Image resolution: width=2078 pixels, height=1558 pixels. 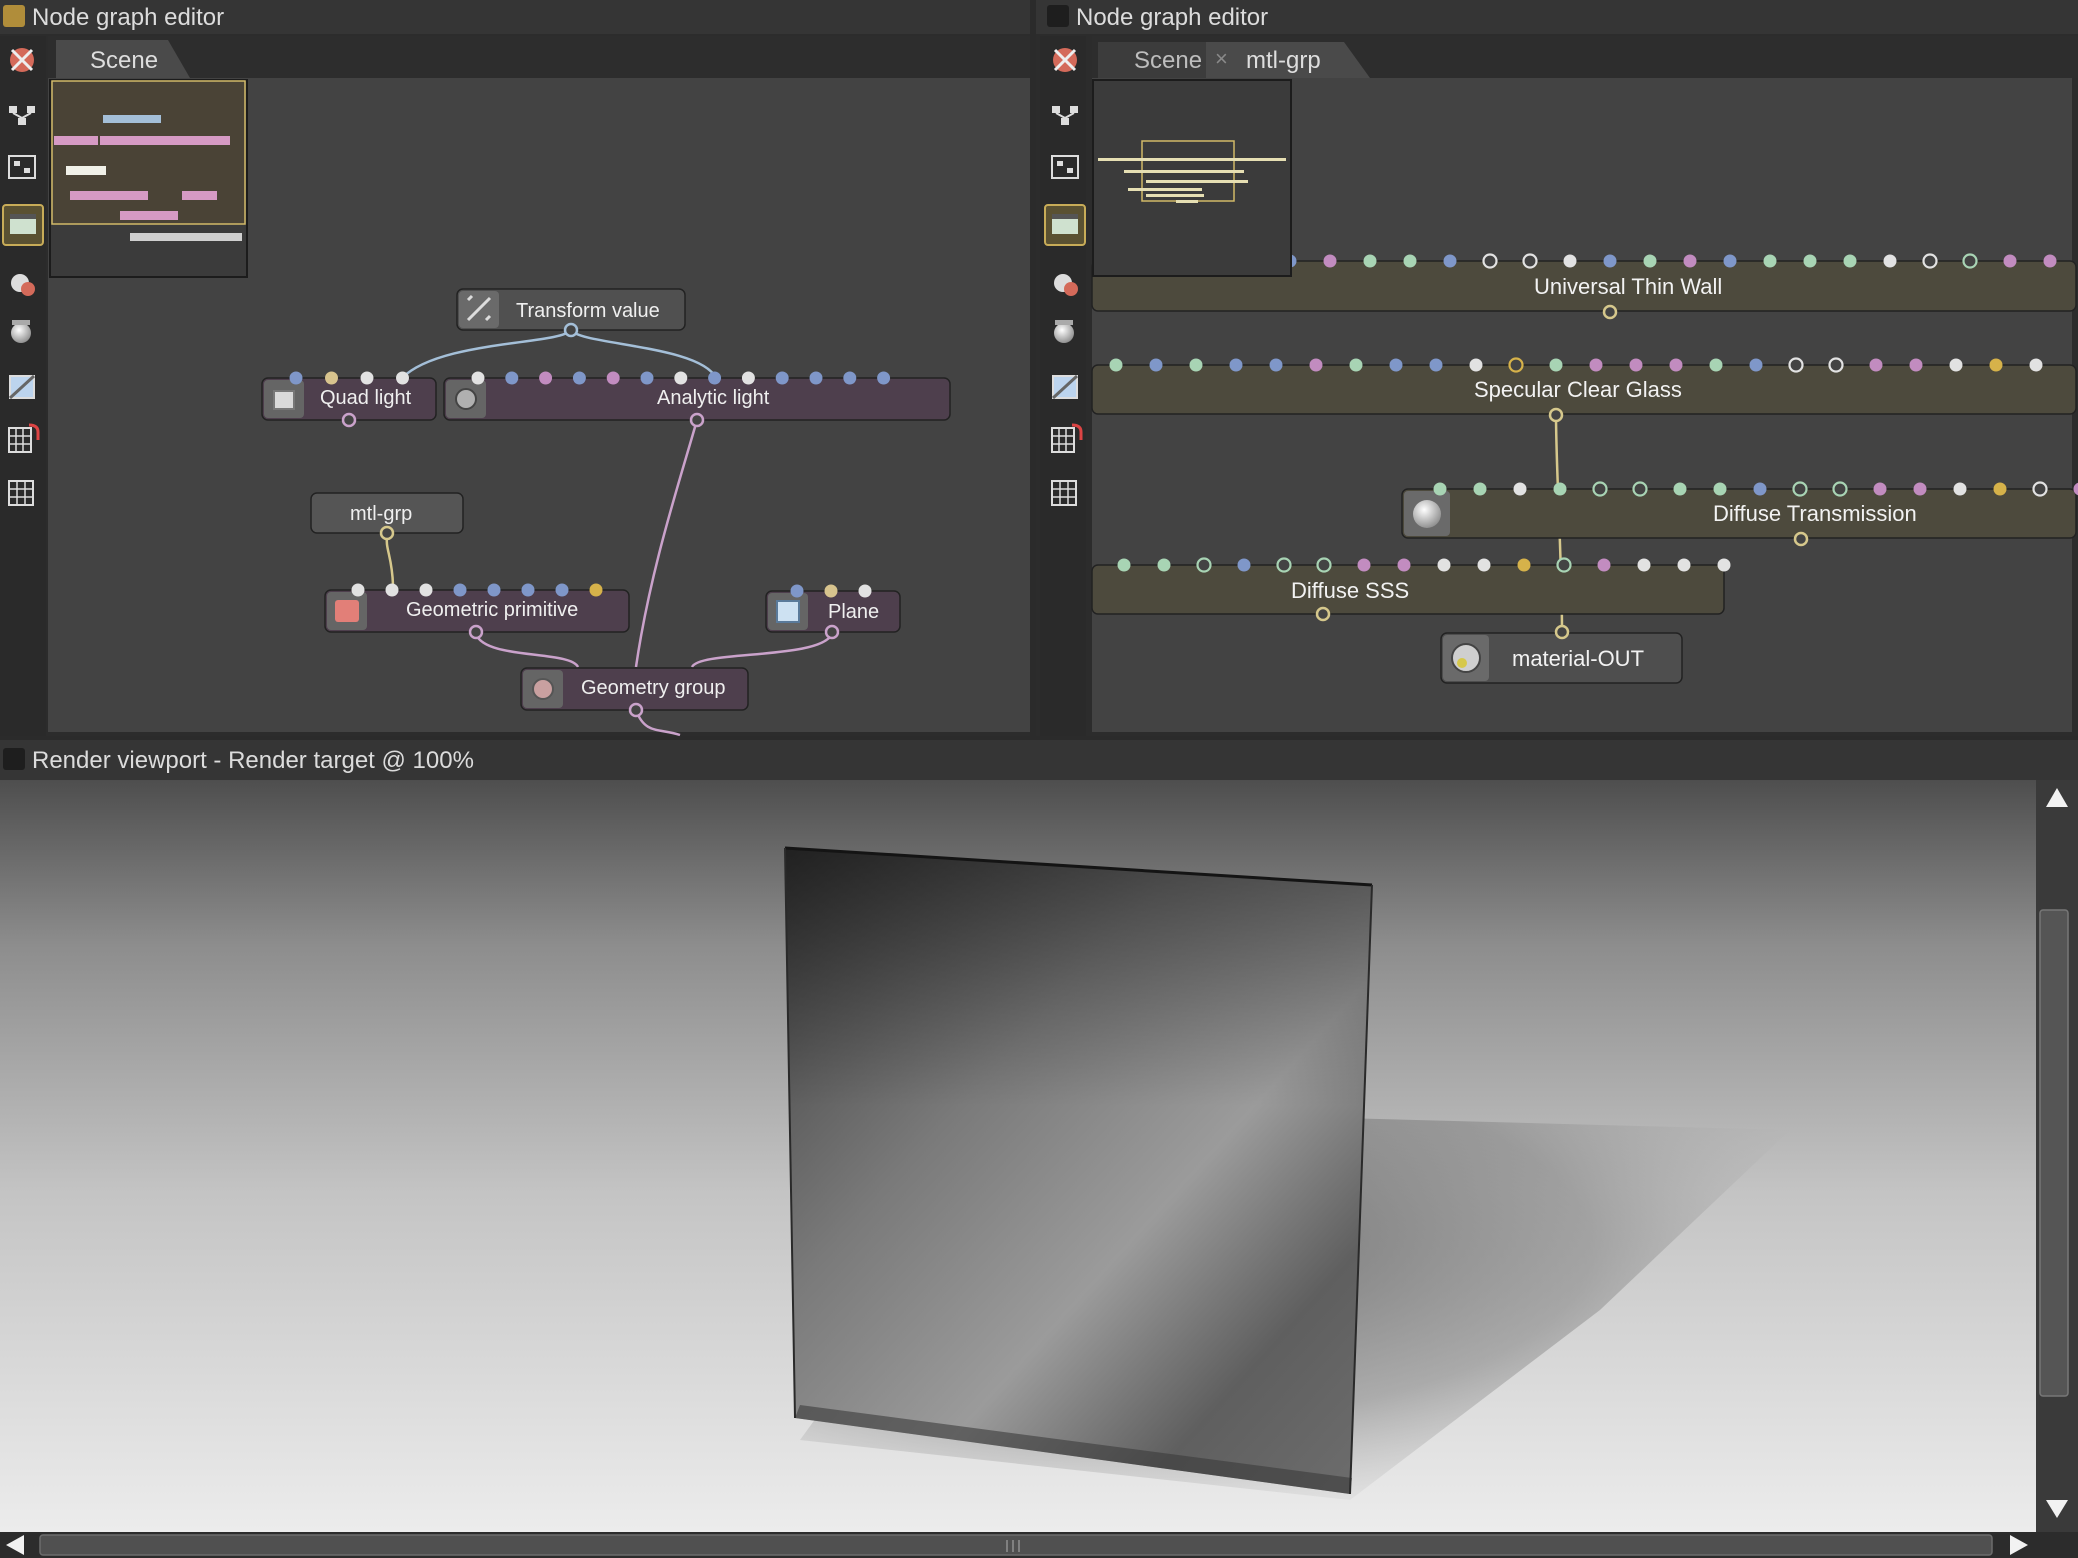 What do you see at coordinates (1561, 654) in the screenshot?
I see `node-material-out: material-OUT` at bounding box center [1561, 654].